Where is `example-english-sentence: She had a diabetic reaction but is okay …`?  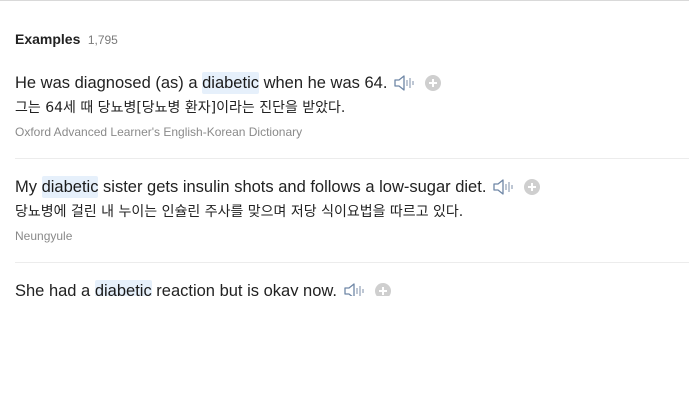 example-english-sentence: She had a diabetic reaction but is okay … is located at coordinates (352, 288).